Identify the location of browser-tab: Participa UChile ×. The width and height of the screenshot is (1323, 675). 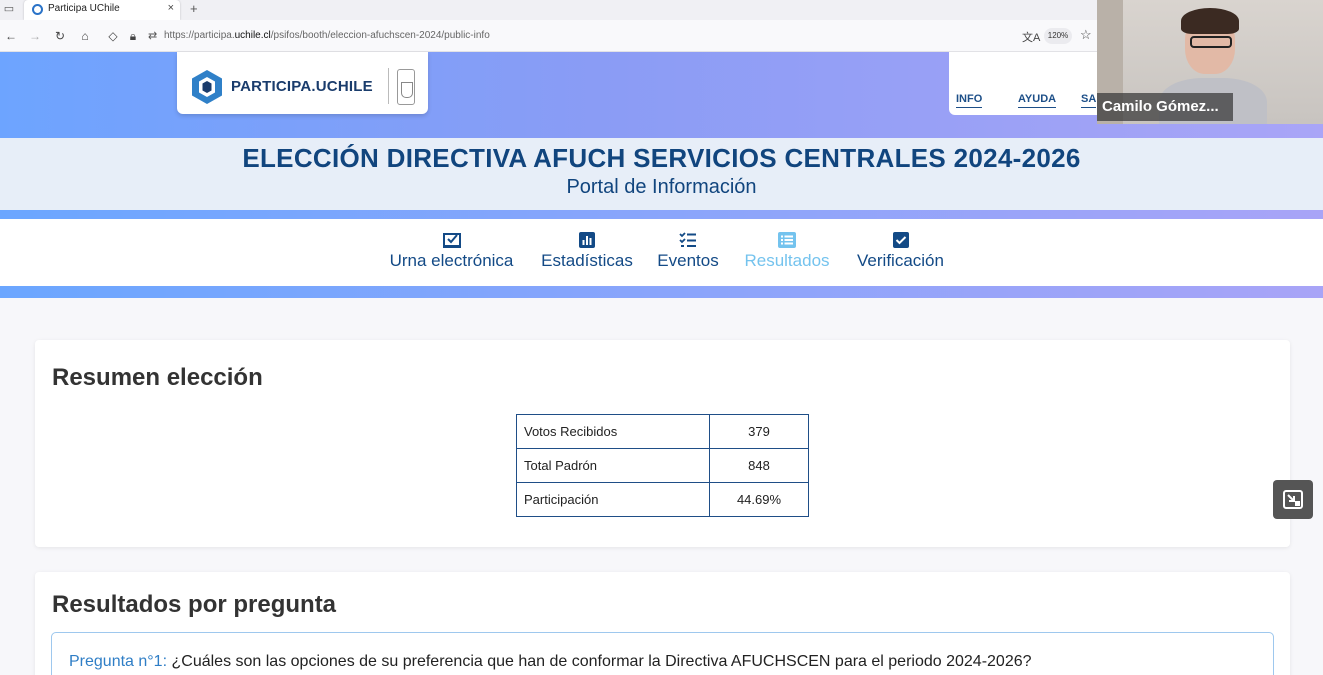
(102, 10).